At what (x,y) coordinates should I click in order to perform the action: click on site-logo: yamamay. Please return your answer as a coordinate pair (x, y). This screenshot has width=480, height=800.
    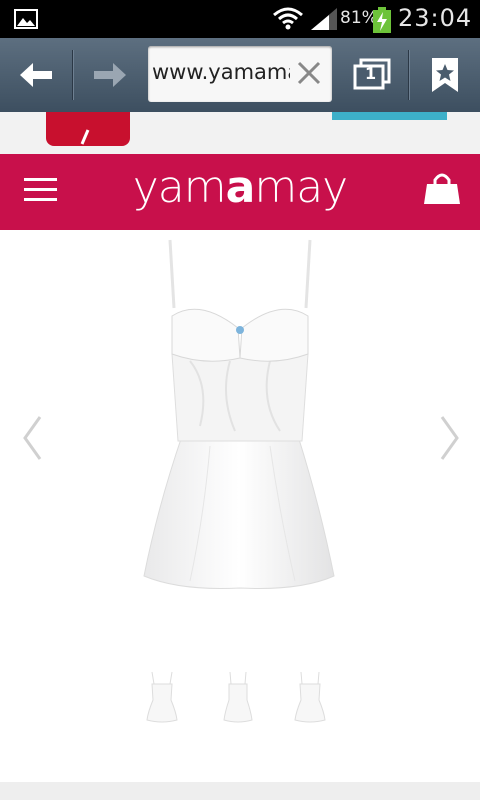
    Looking at the image, I should click on (240, 187).